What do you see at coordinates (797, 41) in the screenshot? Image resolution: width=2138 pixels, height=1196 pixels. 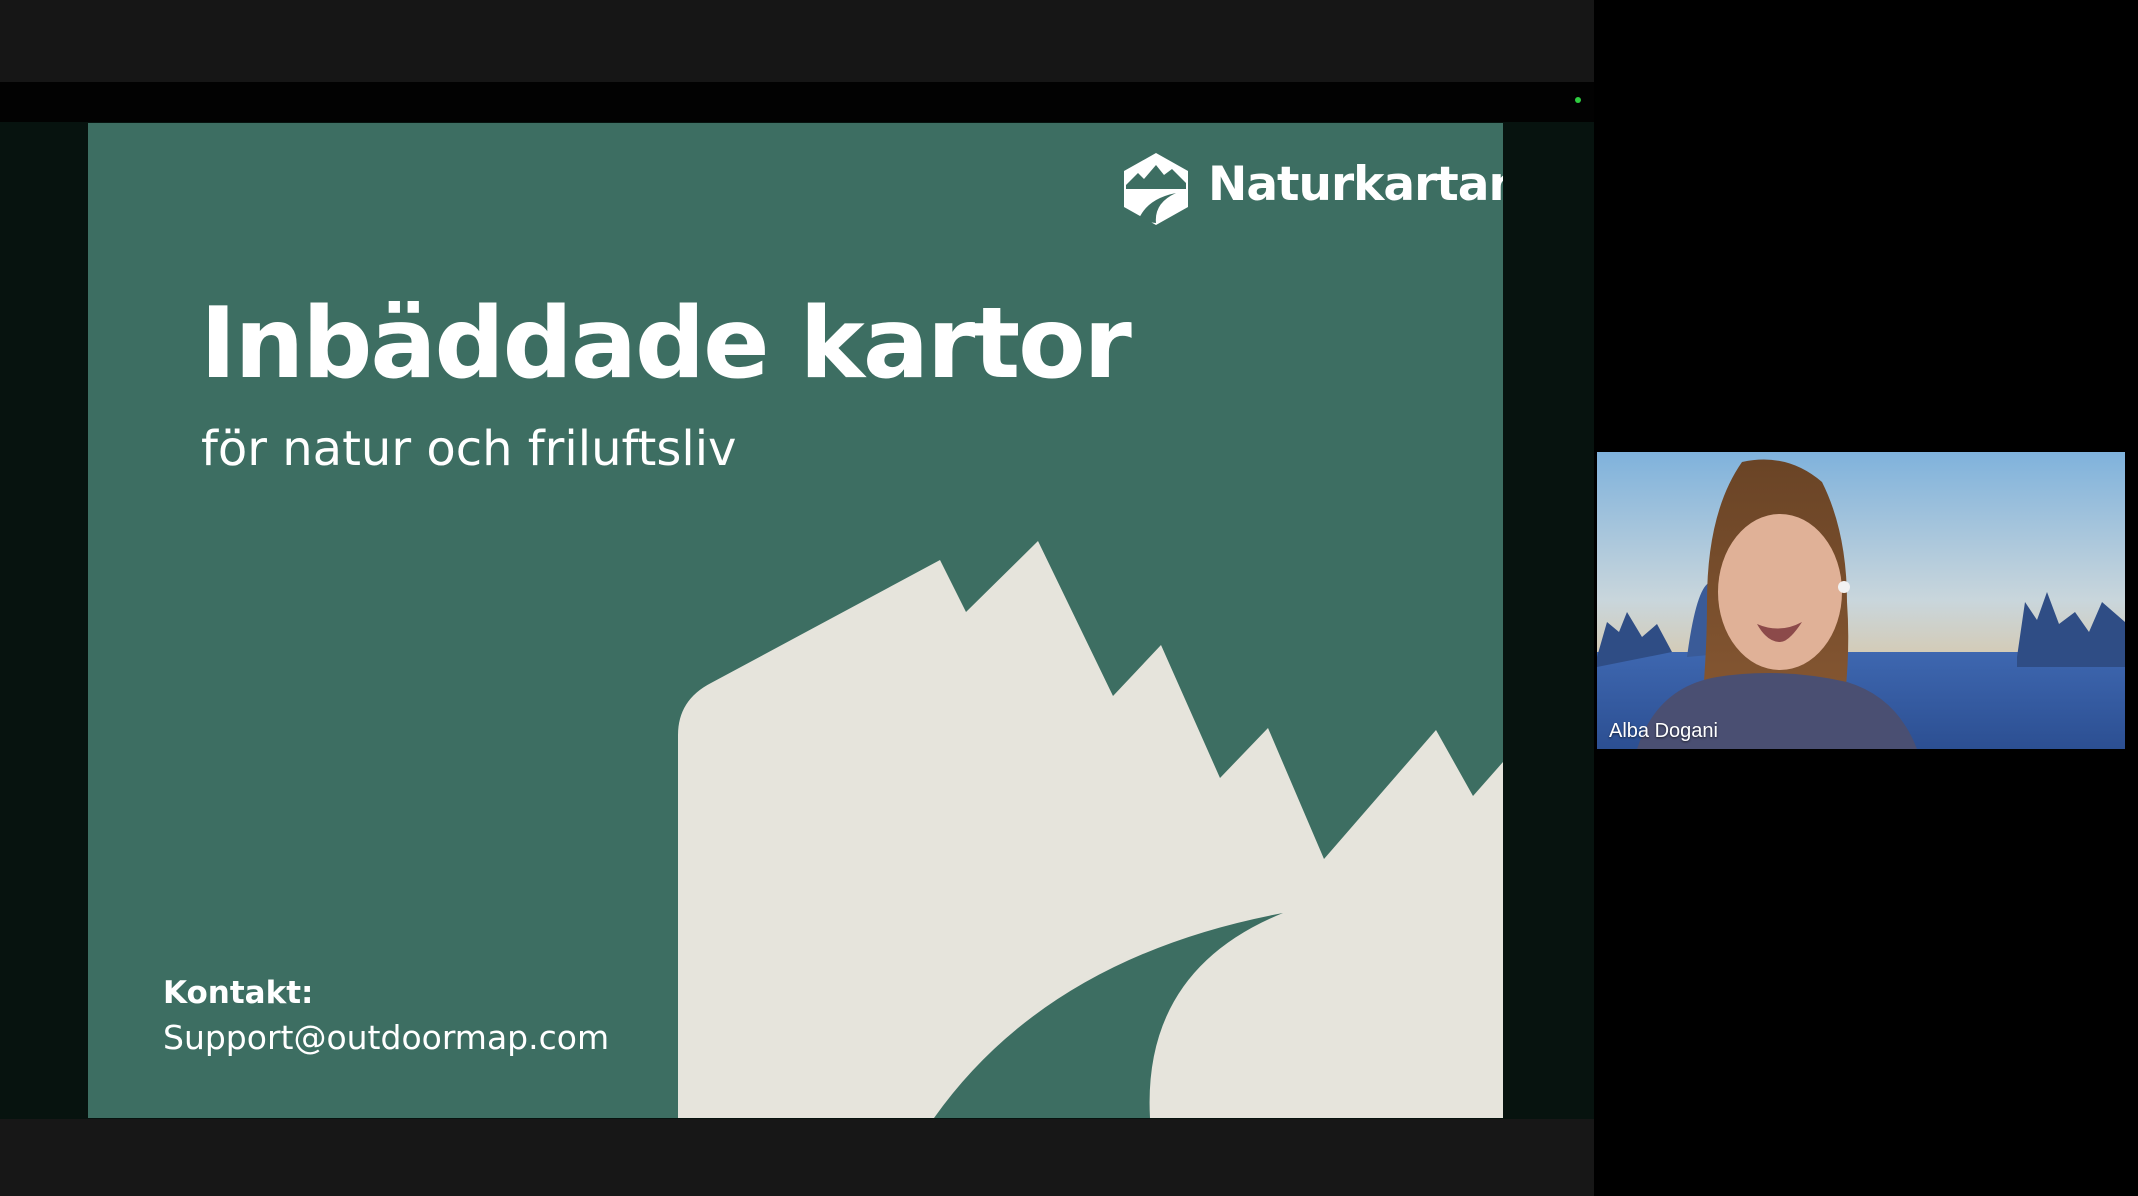 I see `share-top-bar` at bounding box center [797, 41].